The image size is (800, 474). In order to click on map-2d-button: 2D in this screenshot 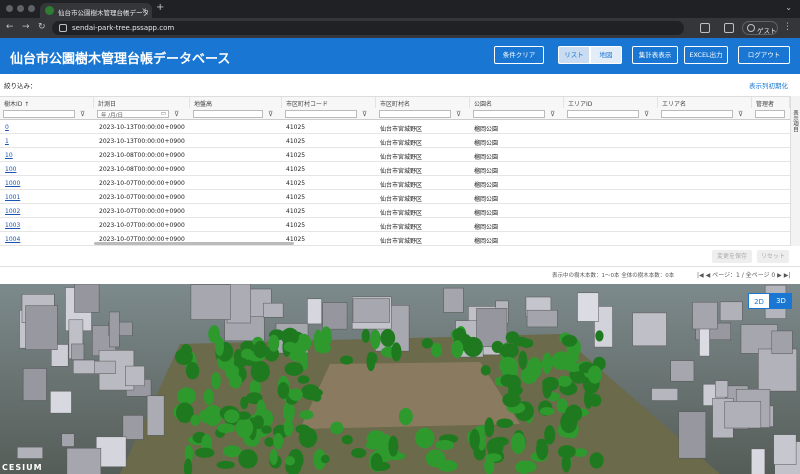, I will do `click(759, 301)`.